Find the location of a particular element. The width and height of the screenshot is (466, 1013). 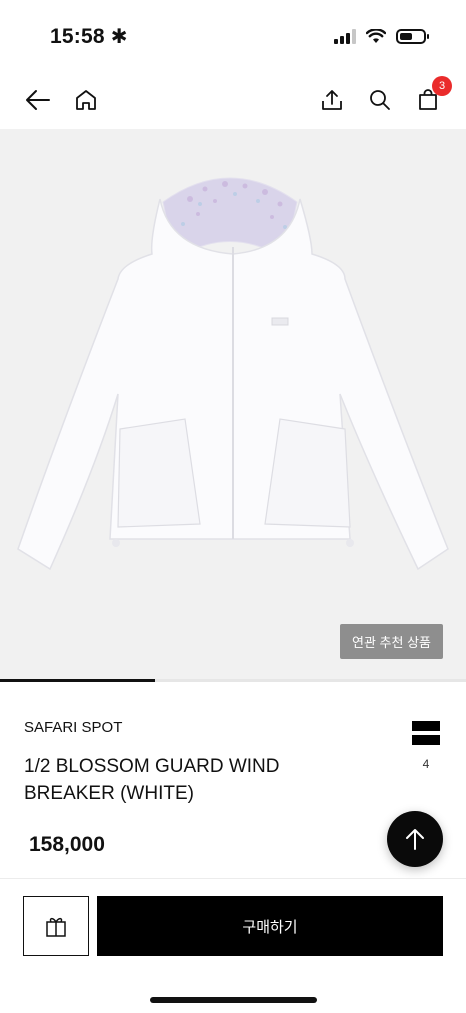

cart-button: 3 is located at coordinates (431, 97).